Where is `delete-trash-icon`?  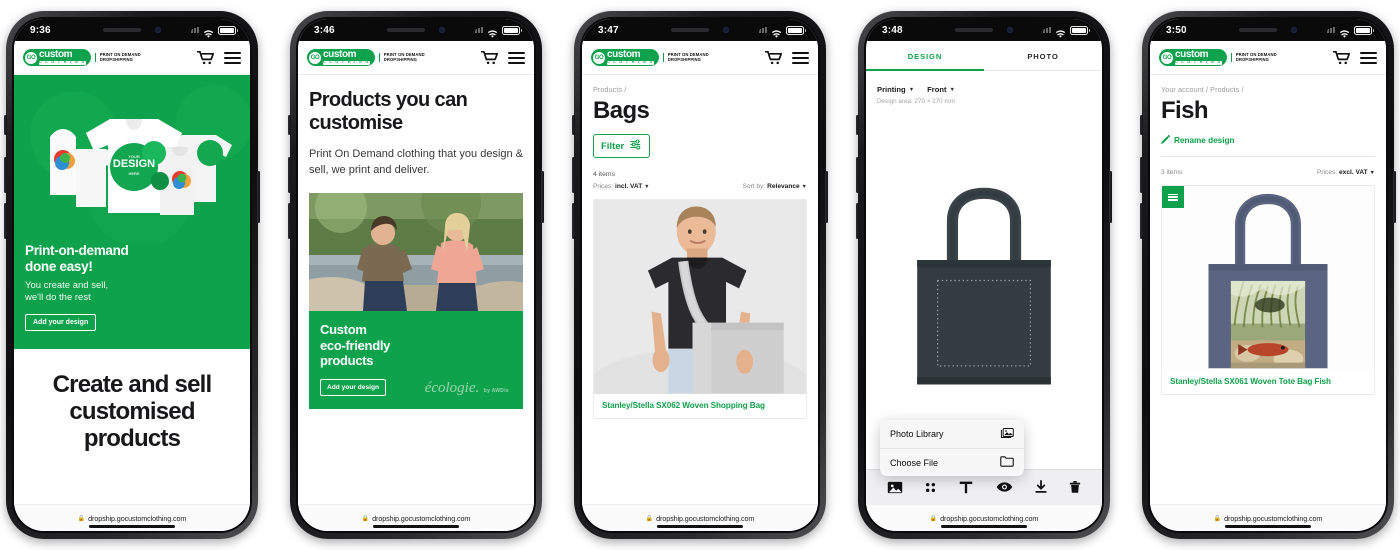
delete-trash-icon is located at coordinates (1075, 487).